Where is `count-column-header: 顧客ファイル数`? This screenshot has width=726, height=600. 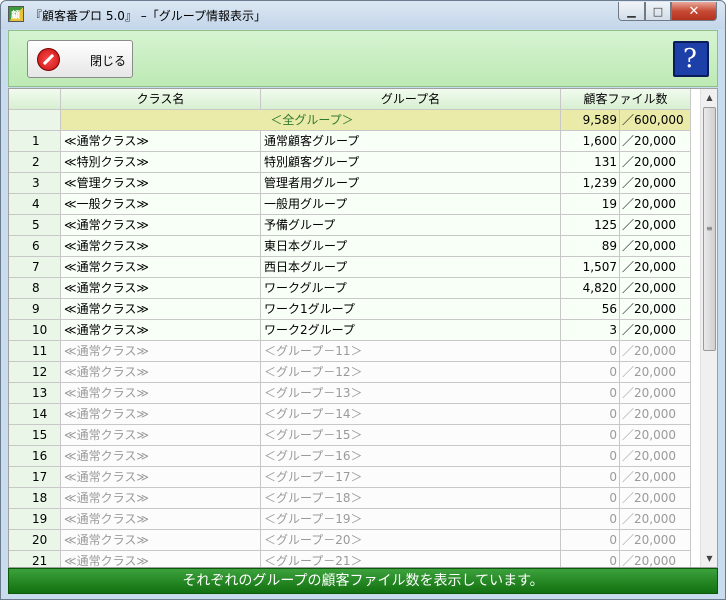 count-column-header: 顧客ファイル数 is located at coordinates (626, 99).